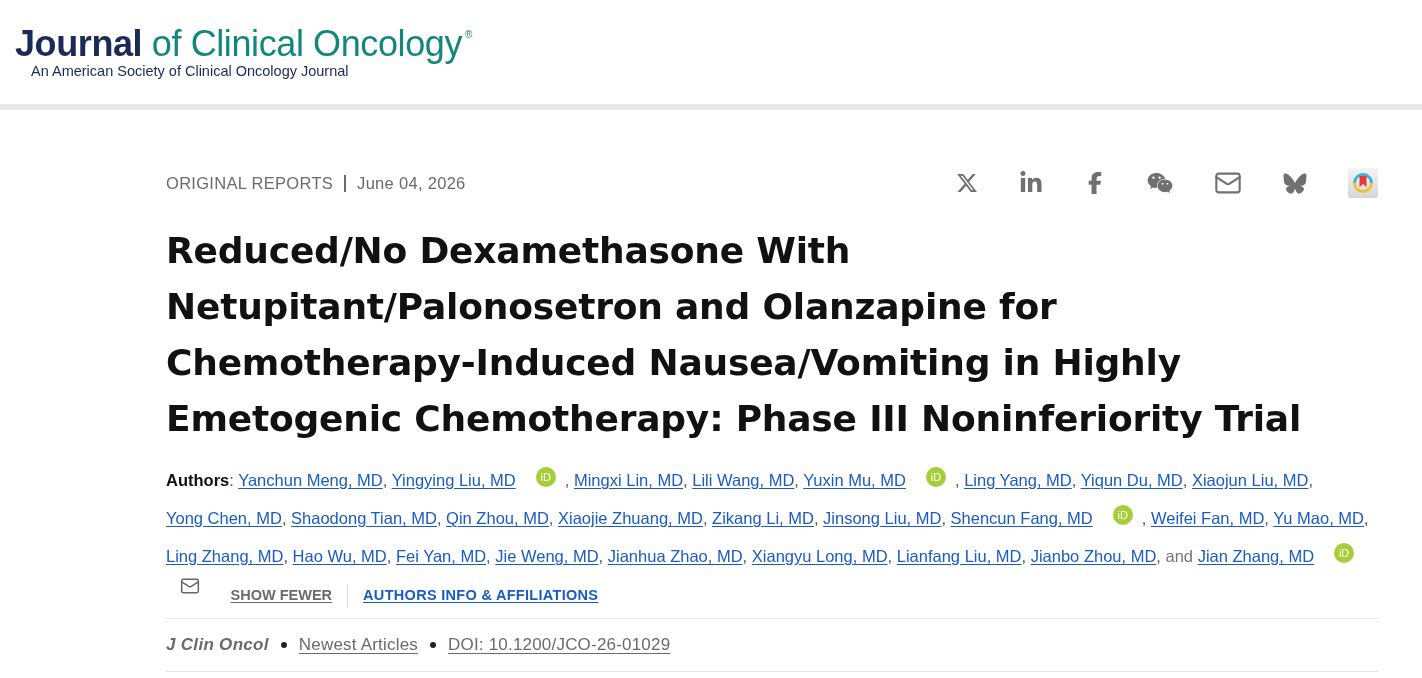 The width and height of the screenshot is (1422, 678). I want to click on publish-date: June 04, 2026, so click(411, 183).